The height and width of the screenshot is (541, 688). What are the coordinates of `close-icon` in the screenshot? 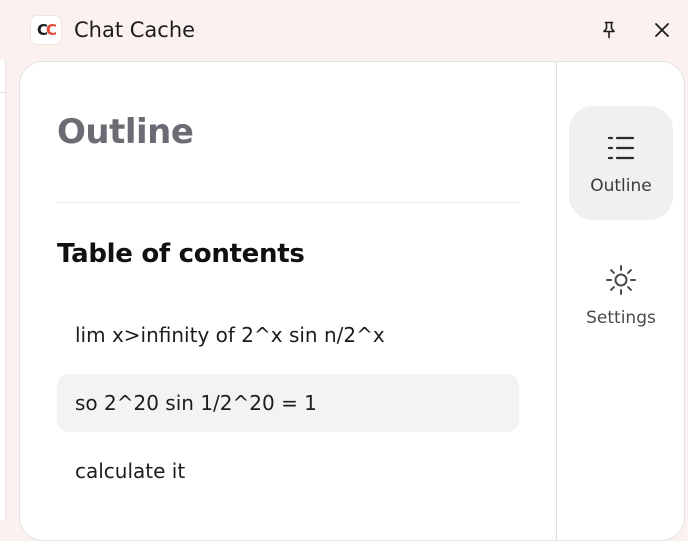 It's located at (662, 30).